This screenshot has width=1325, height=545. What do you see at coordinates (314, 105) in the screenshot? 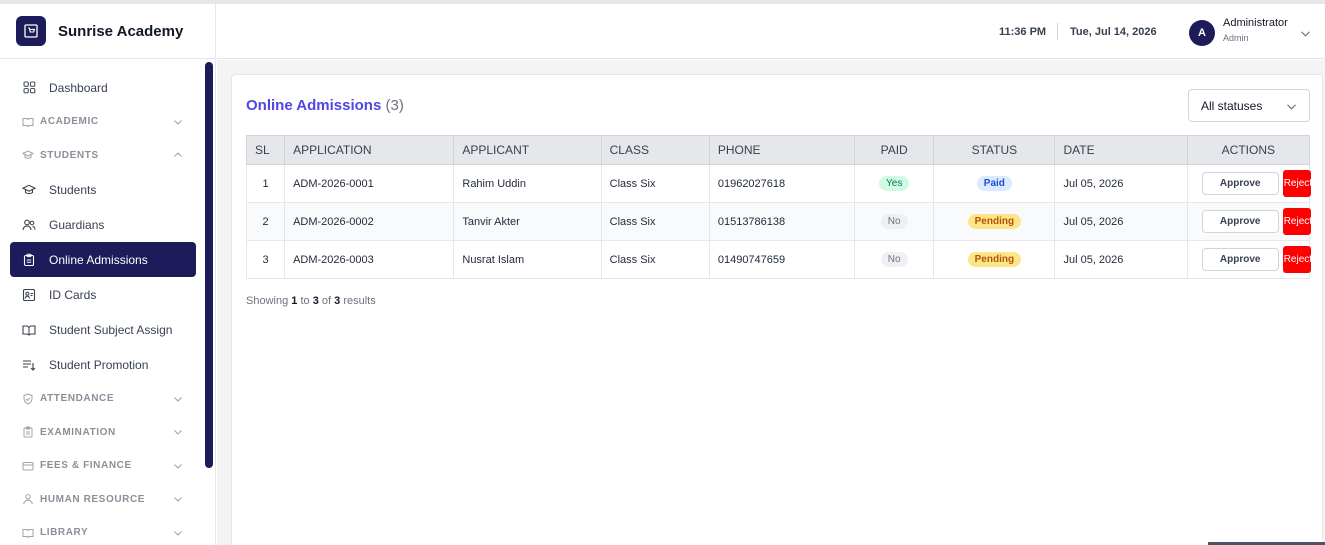
I see `page-title-text: Online Admissions` at bounding box center [314, 105].